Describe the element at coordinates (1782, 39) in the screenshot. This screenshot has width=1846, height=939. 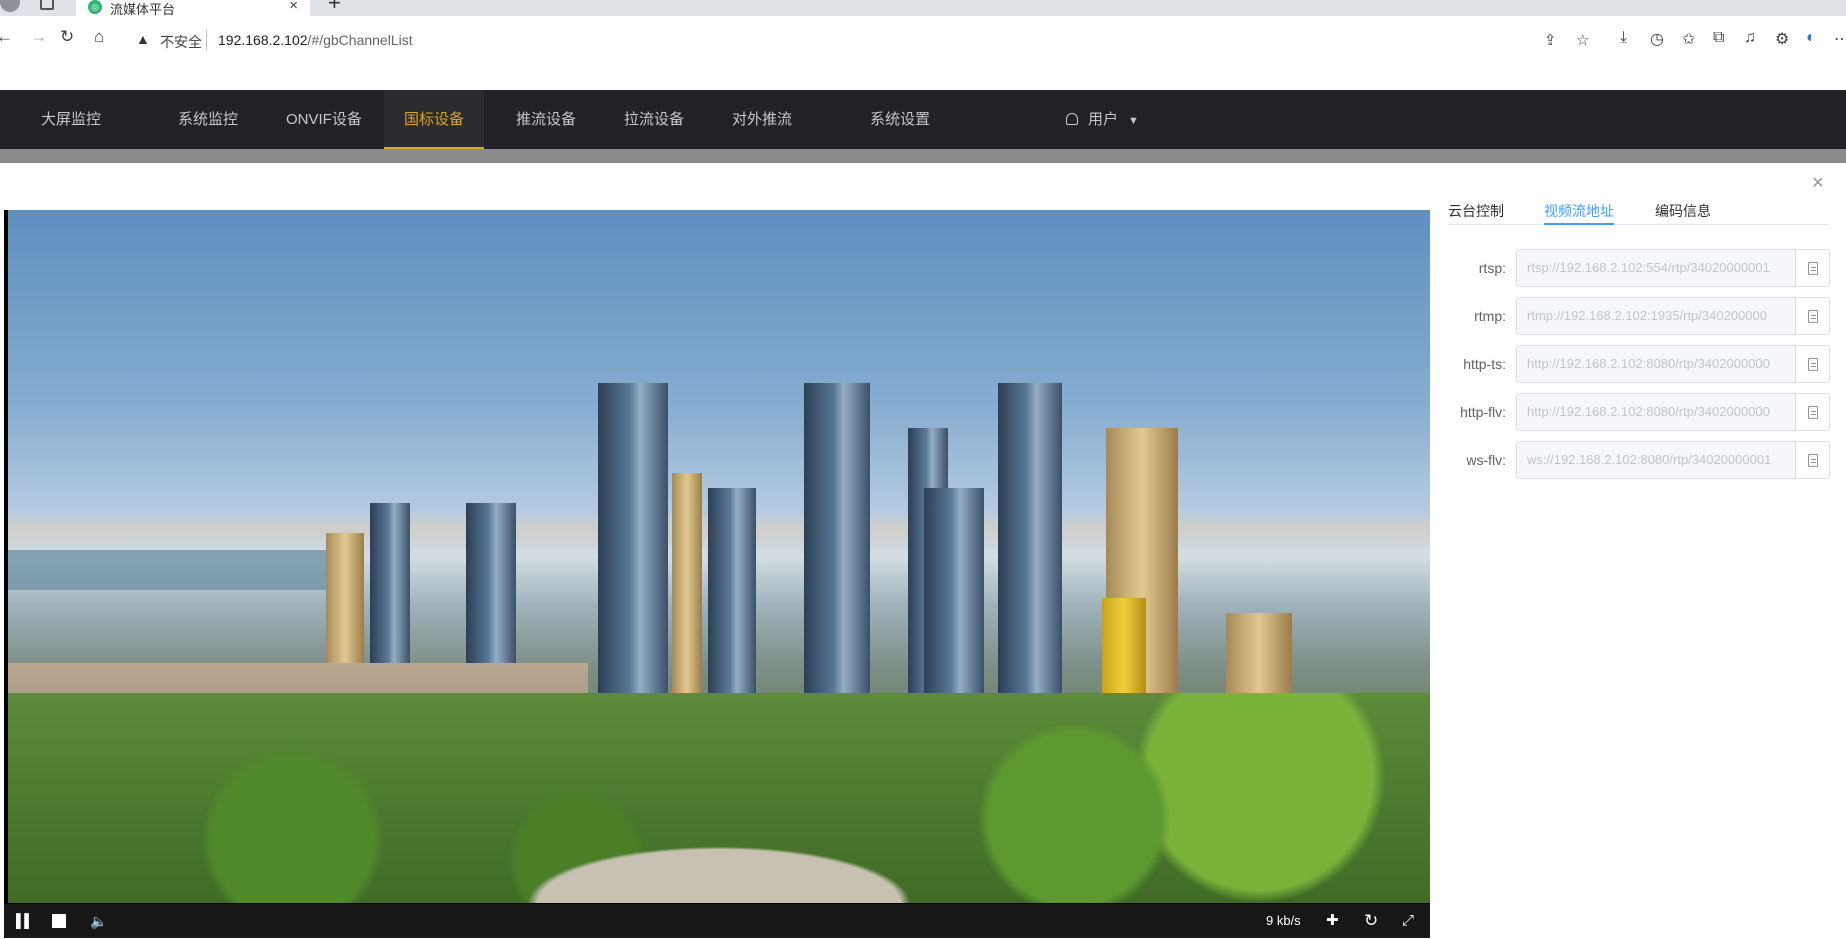
I see `extensions-icon: ⚙` at that location.